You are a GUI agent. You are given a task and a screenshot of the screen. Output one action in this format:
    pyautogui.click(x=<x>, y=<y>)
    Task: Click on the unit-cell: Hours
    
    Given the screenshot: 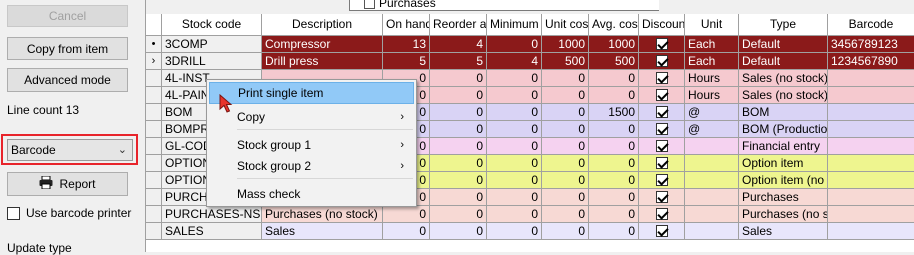 What is the action you would take?
    pyautogui.click(x=712, y=78)
    